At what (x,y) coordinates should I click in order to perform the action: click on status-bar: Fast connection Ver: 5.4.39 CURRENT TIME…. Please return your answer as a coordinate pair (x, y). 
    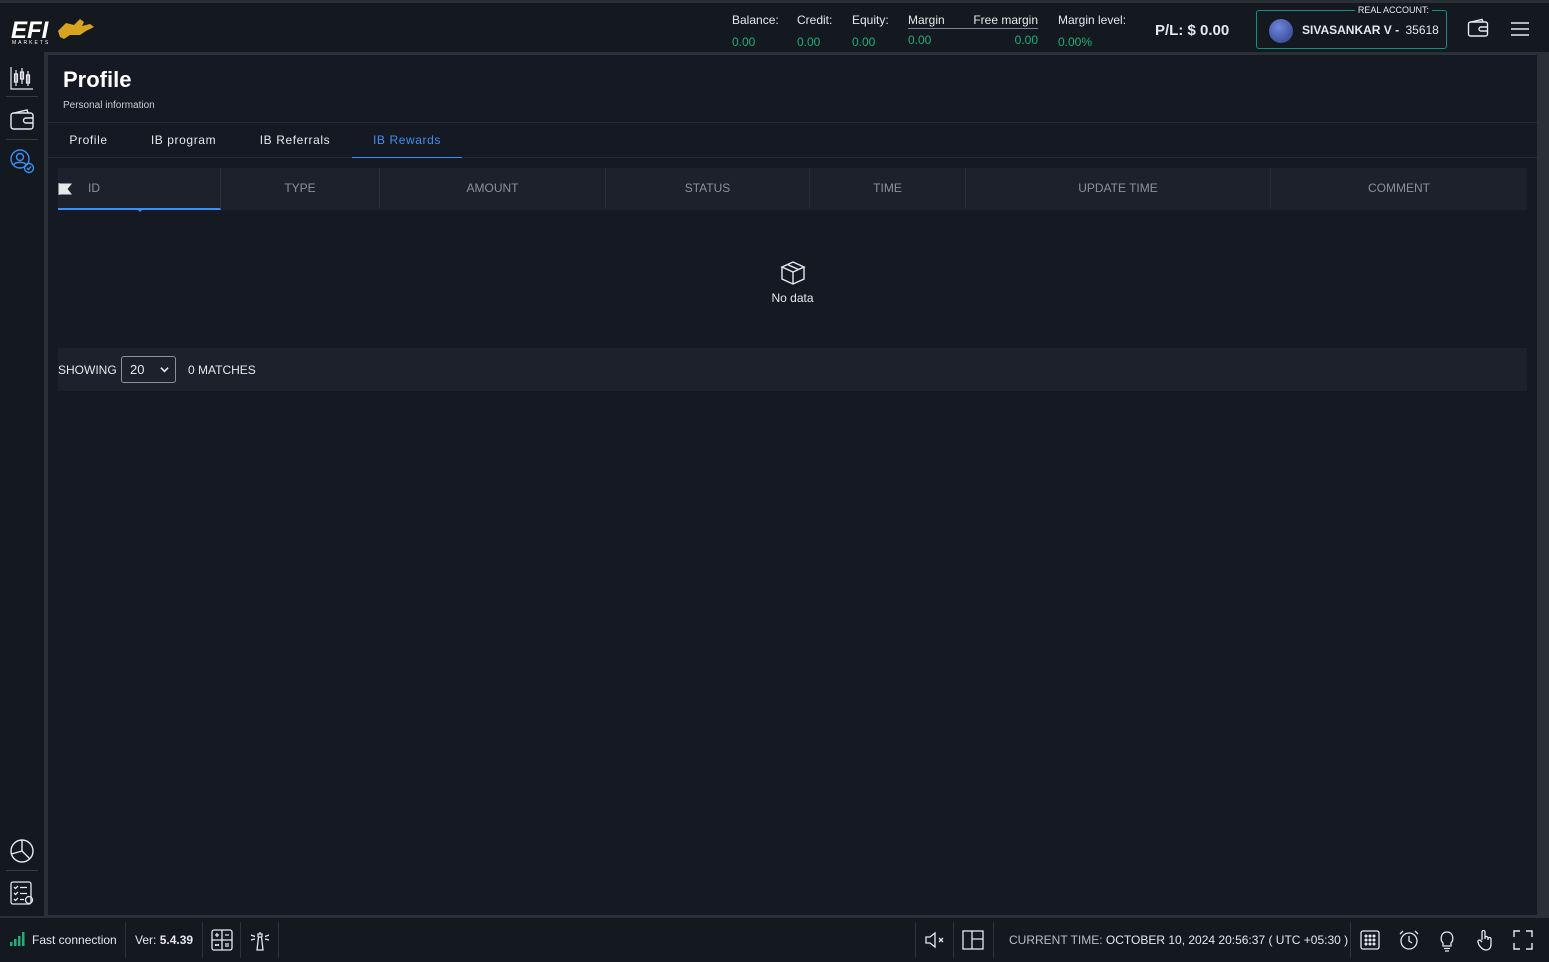
    Looking at the image, I should click on (774, 940).